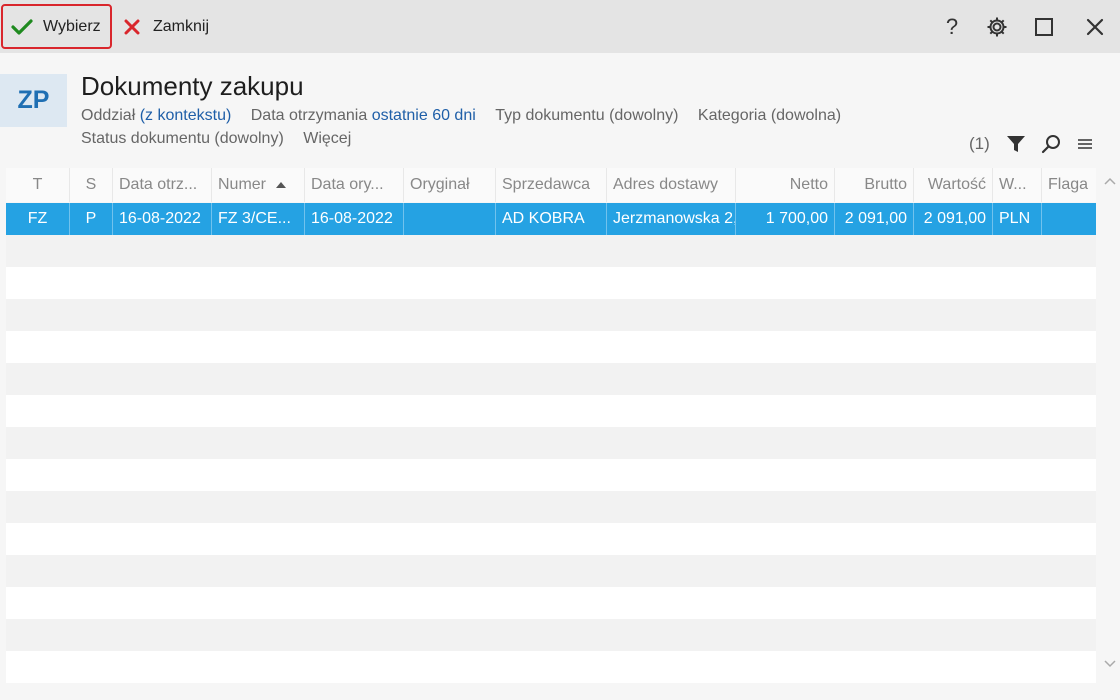 The height and width of the screenshot is (700, 1120). I want to click on column-header-value: Wartość, so click(952, 185).